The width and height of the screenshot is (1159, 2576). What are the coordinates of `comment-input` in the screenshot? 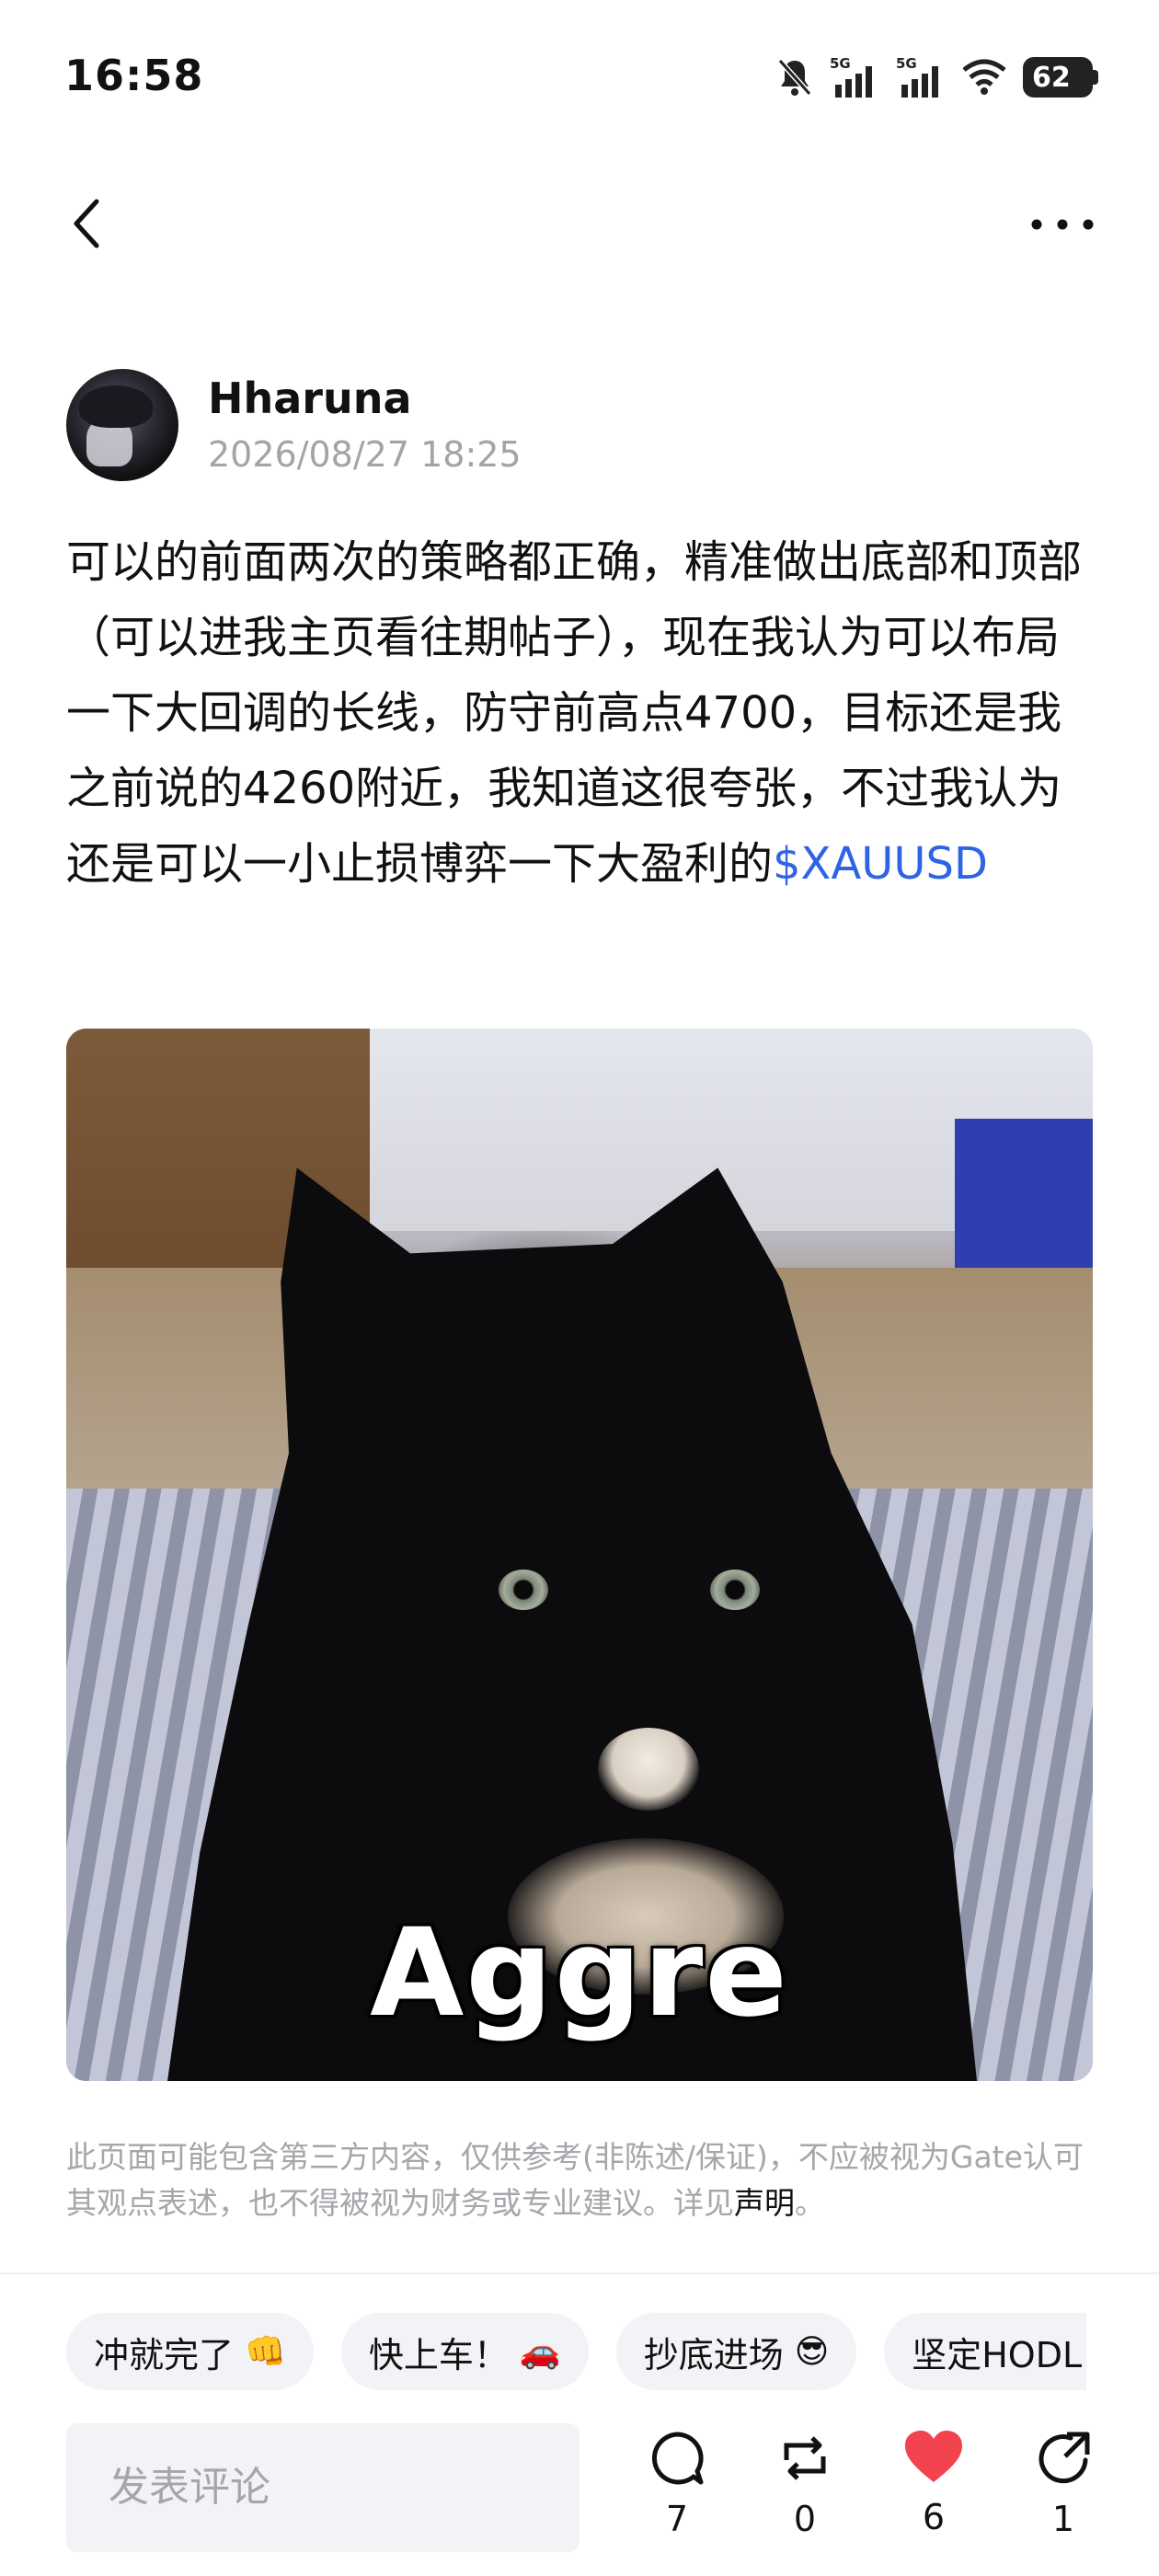 It's located at (323, 2487).